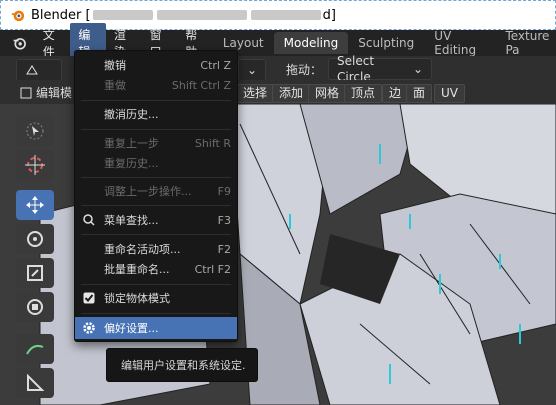 The image size is (556, 405). I want to click on checkbox-checked-icon, so click(89, 298).